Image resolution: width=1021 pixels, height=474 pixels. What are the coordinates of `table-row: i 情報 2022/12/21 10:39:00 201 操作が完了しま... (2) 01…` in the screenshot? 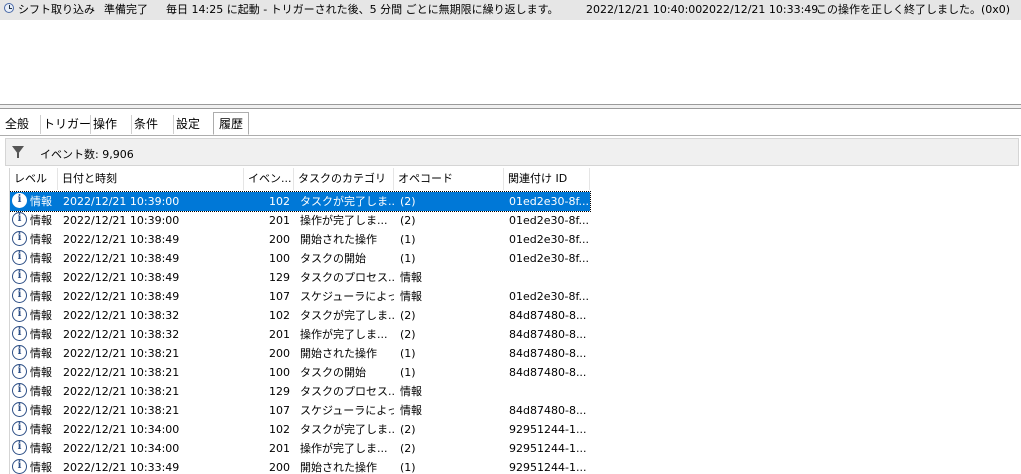 It's located at (300, 220).